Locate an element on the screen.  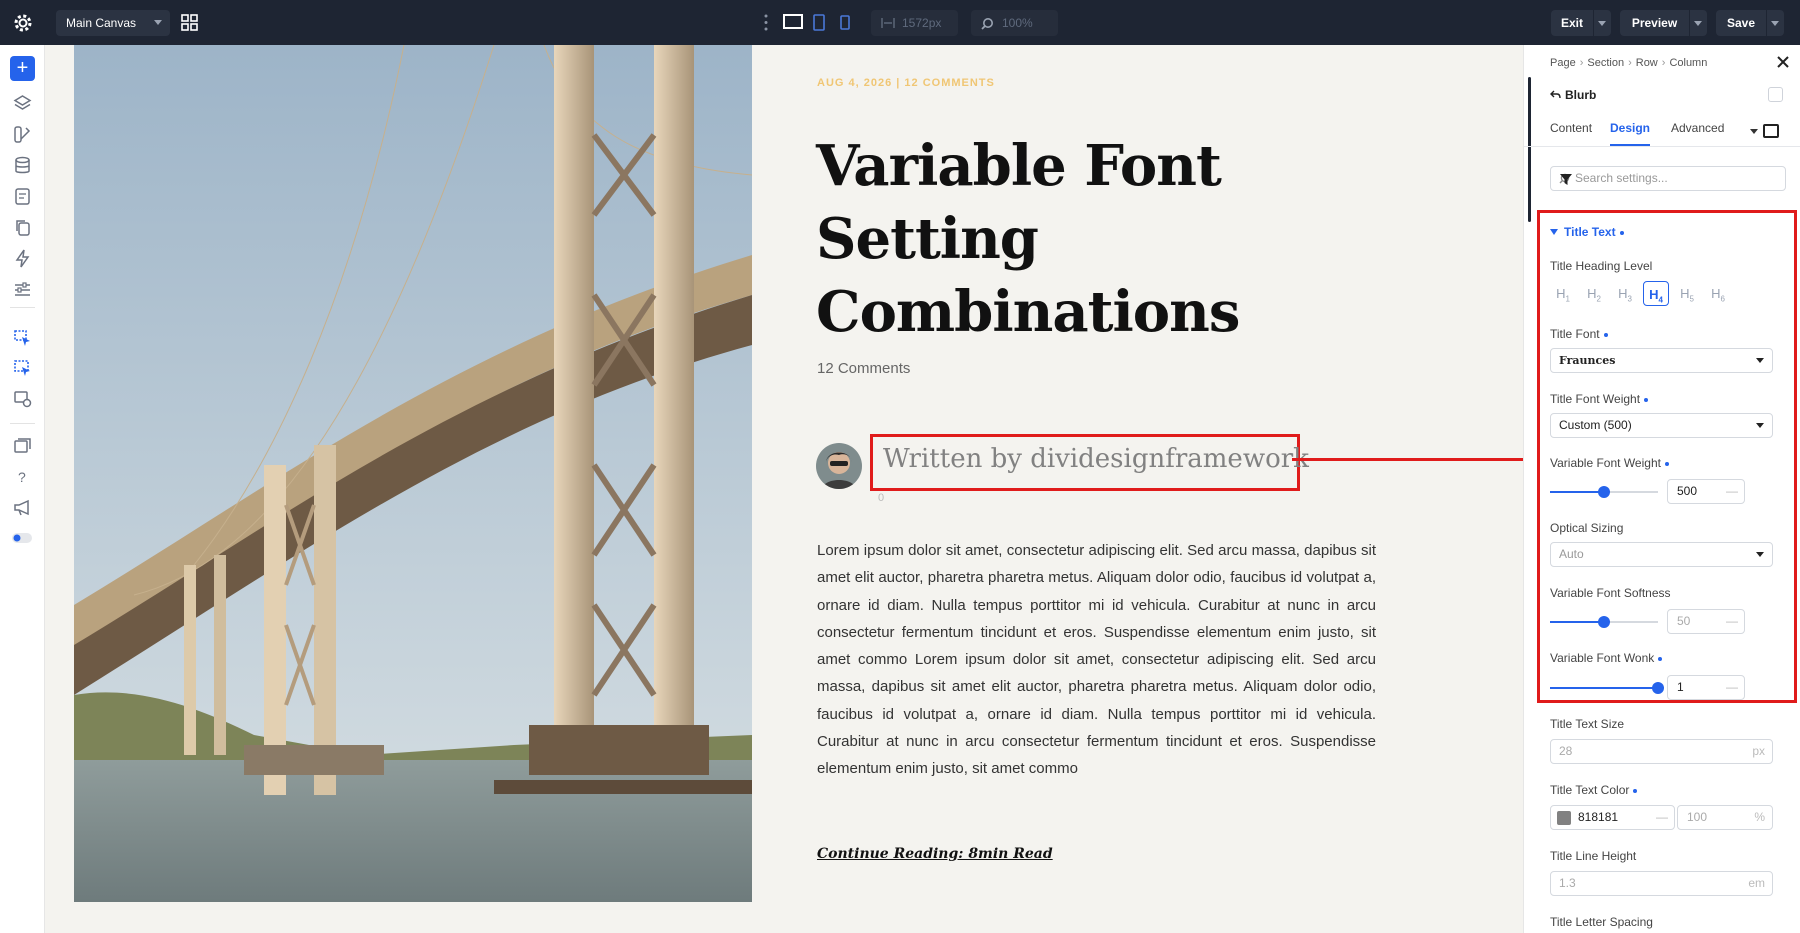
continue-reading-link: Continue Reading: 8min Read is located at coordinates (935, 854).